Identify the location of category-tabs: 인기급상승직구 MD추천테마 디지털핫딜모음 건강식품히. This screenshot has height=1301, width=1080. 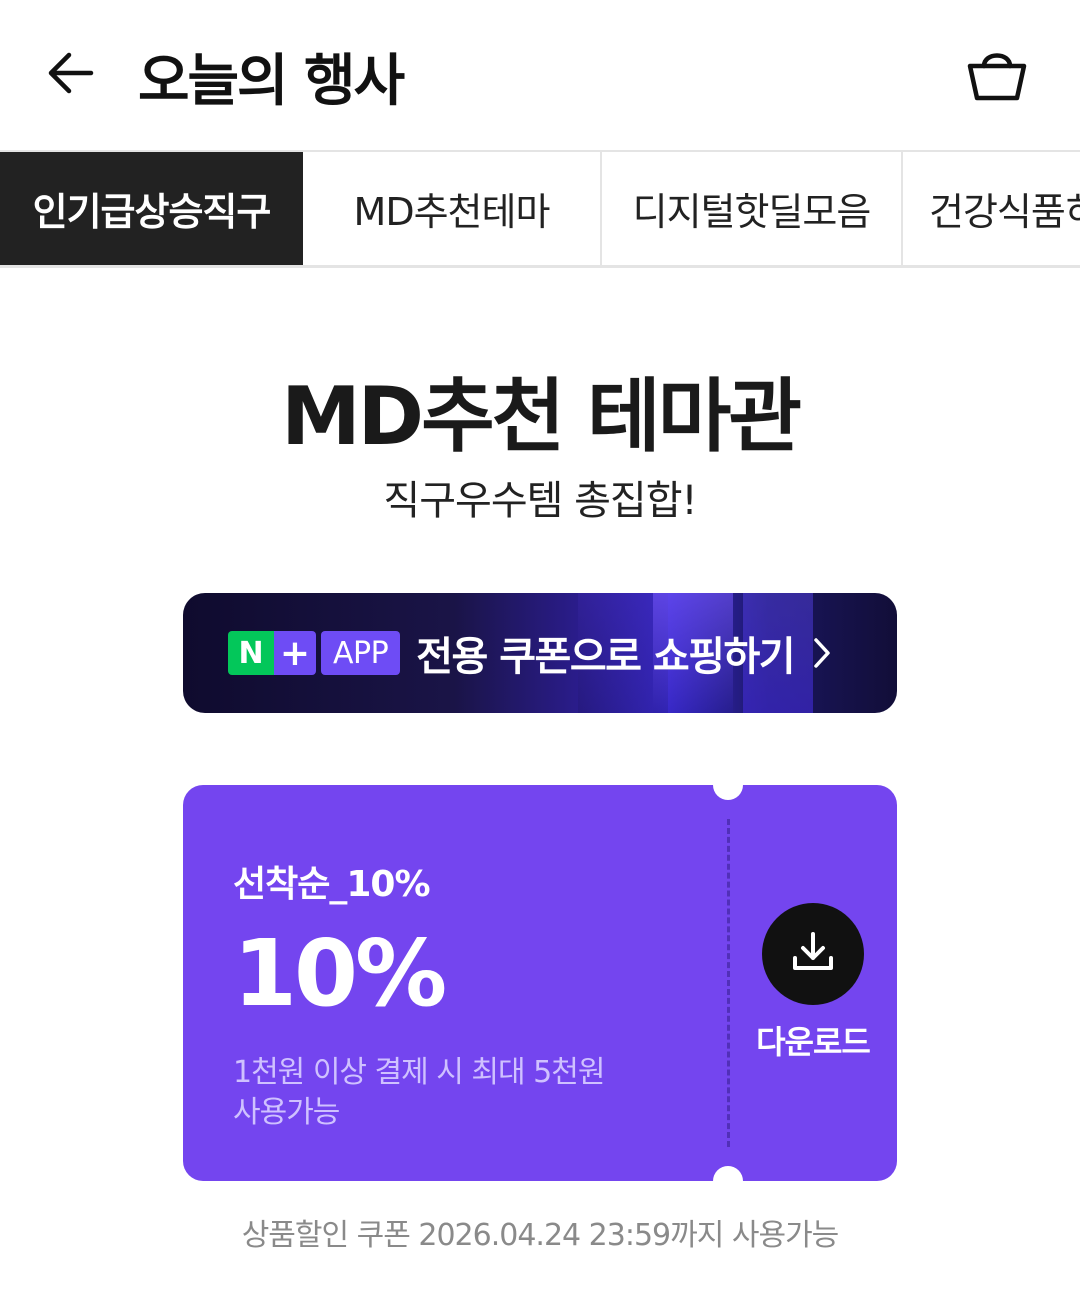
(540, 209).